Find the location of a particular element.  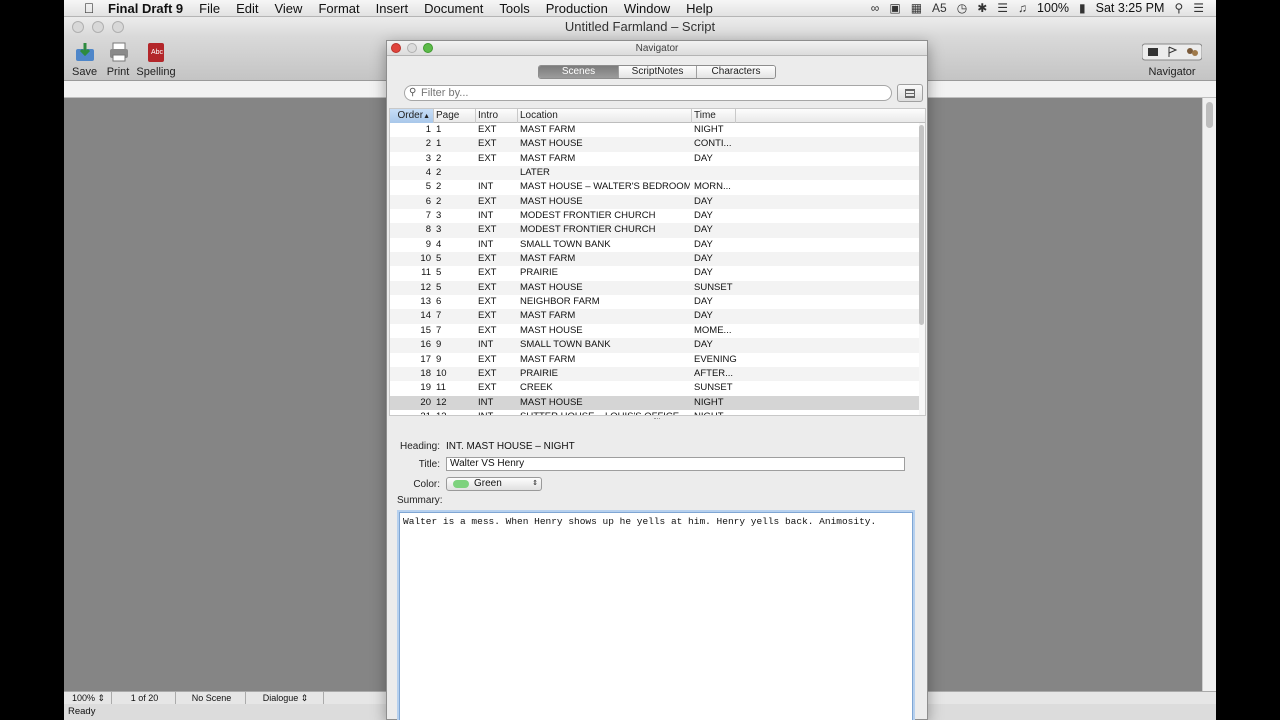

navigator-button: Navigator is located at coordinates (1172, 59).